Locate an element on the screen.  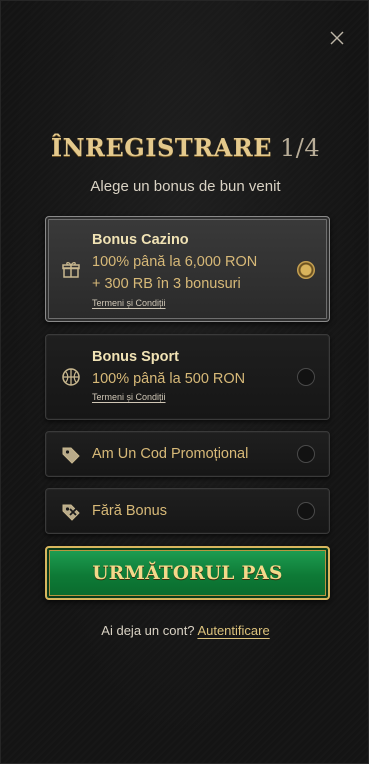
gift-icon is located at coordinates (71, 270).